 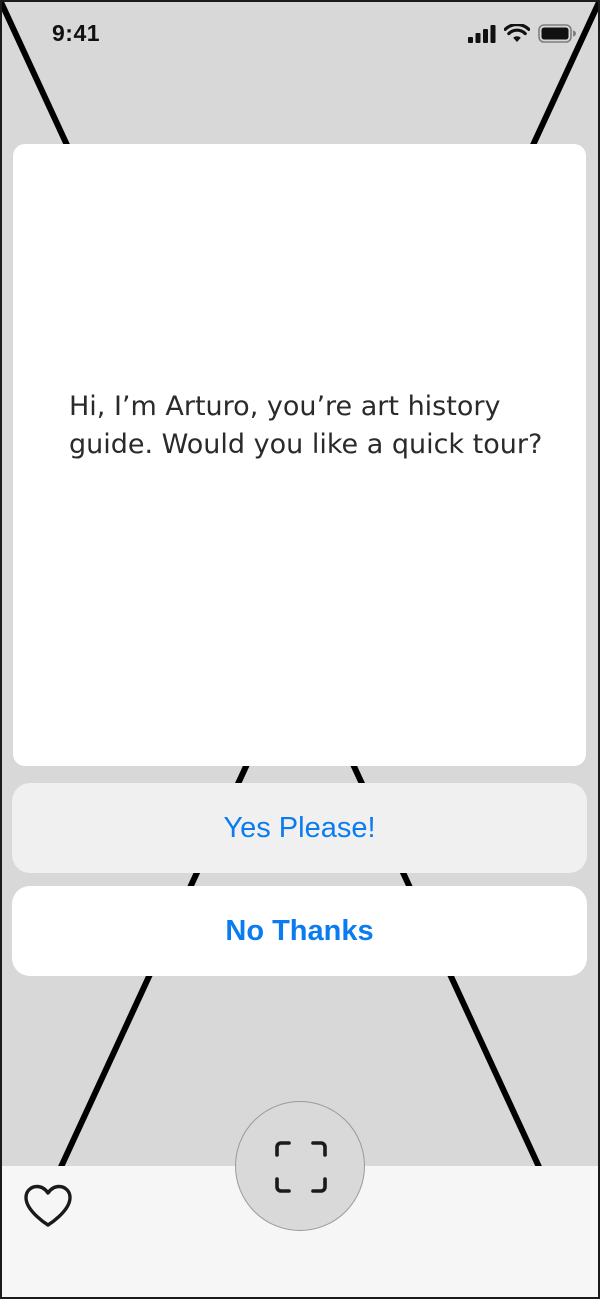 What do you see at coordinates (300, 35) in the screenshot?
I see `status-bar: 9:41` at bounding box center [300, 35].